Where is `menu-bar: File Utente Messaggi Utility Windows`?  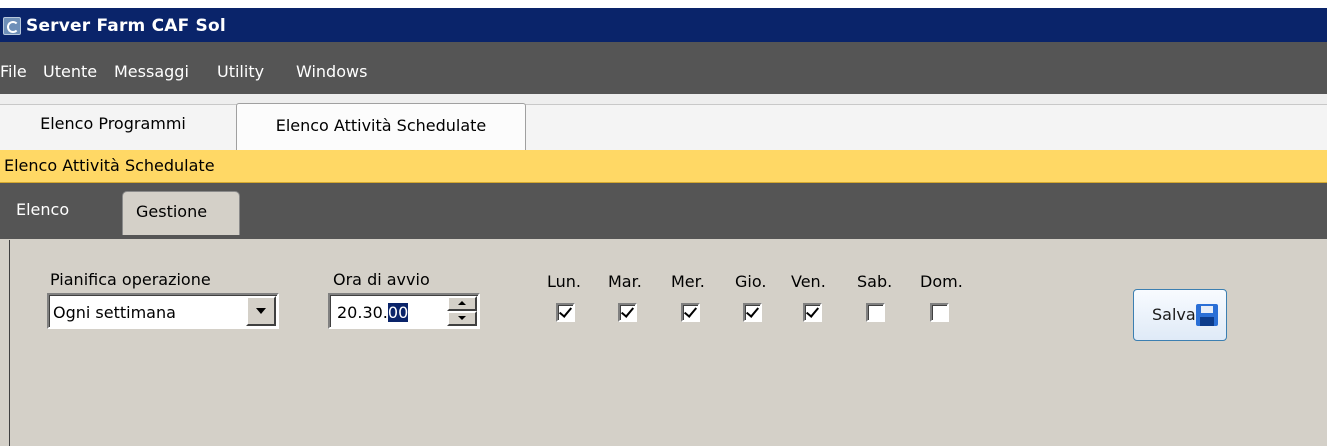 menu-bar: File Utente Messaggi Utility Windows is located at coordinates (663, 68).